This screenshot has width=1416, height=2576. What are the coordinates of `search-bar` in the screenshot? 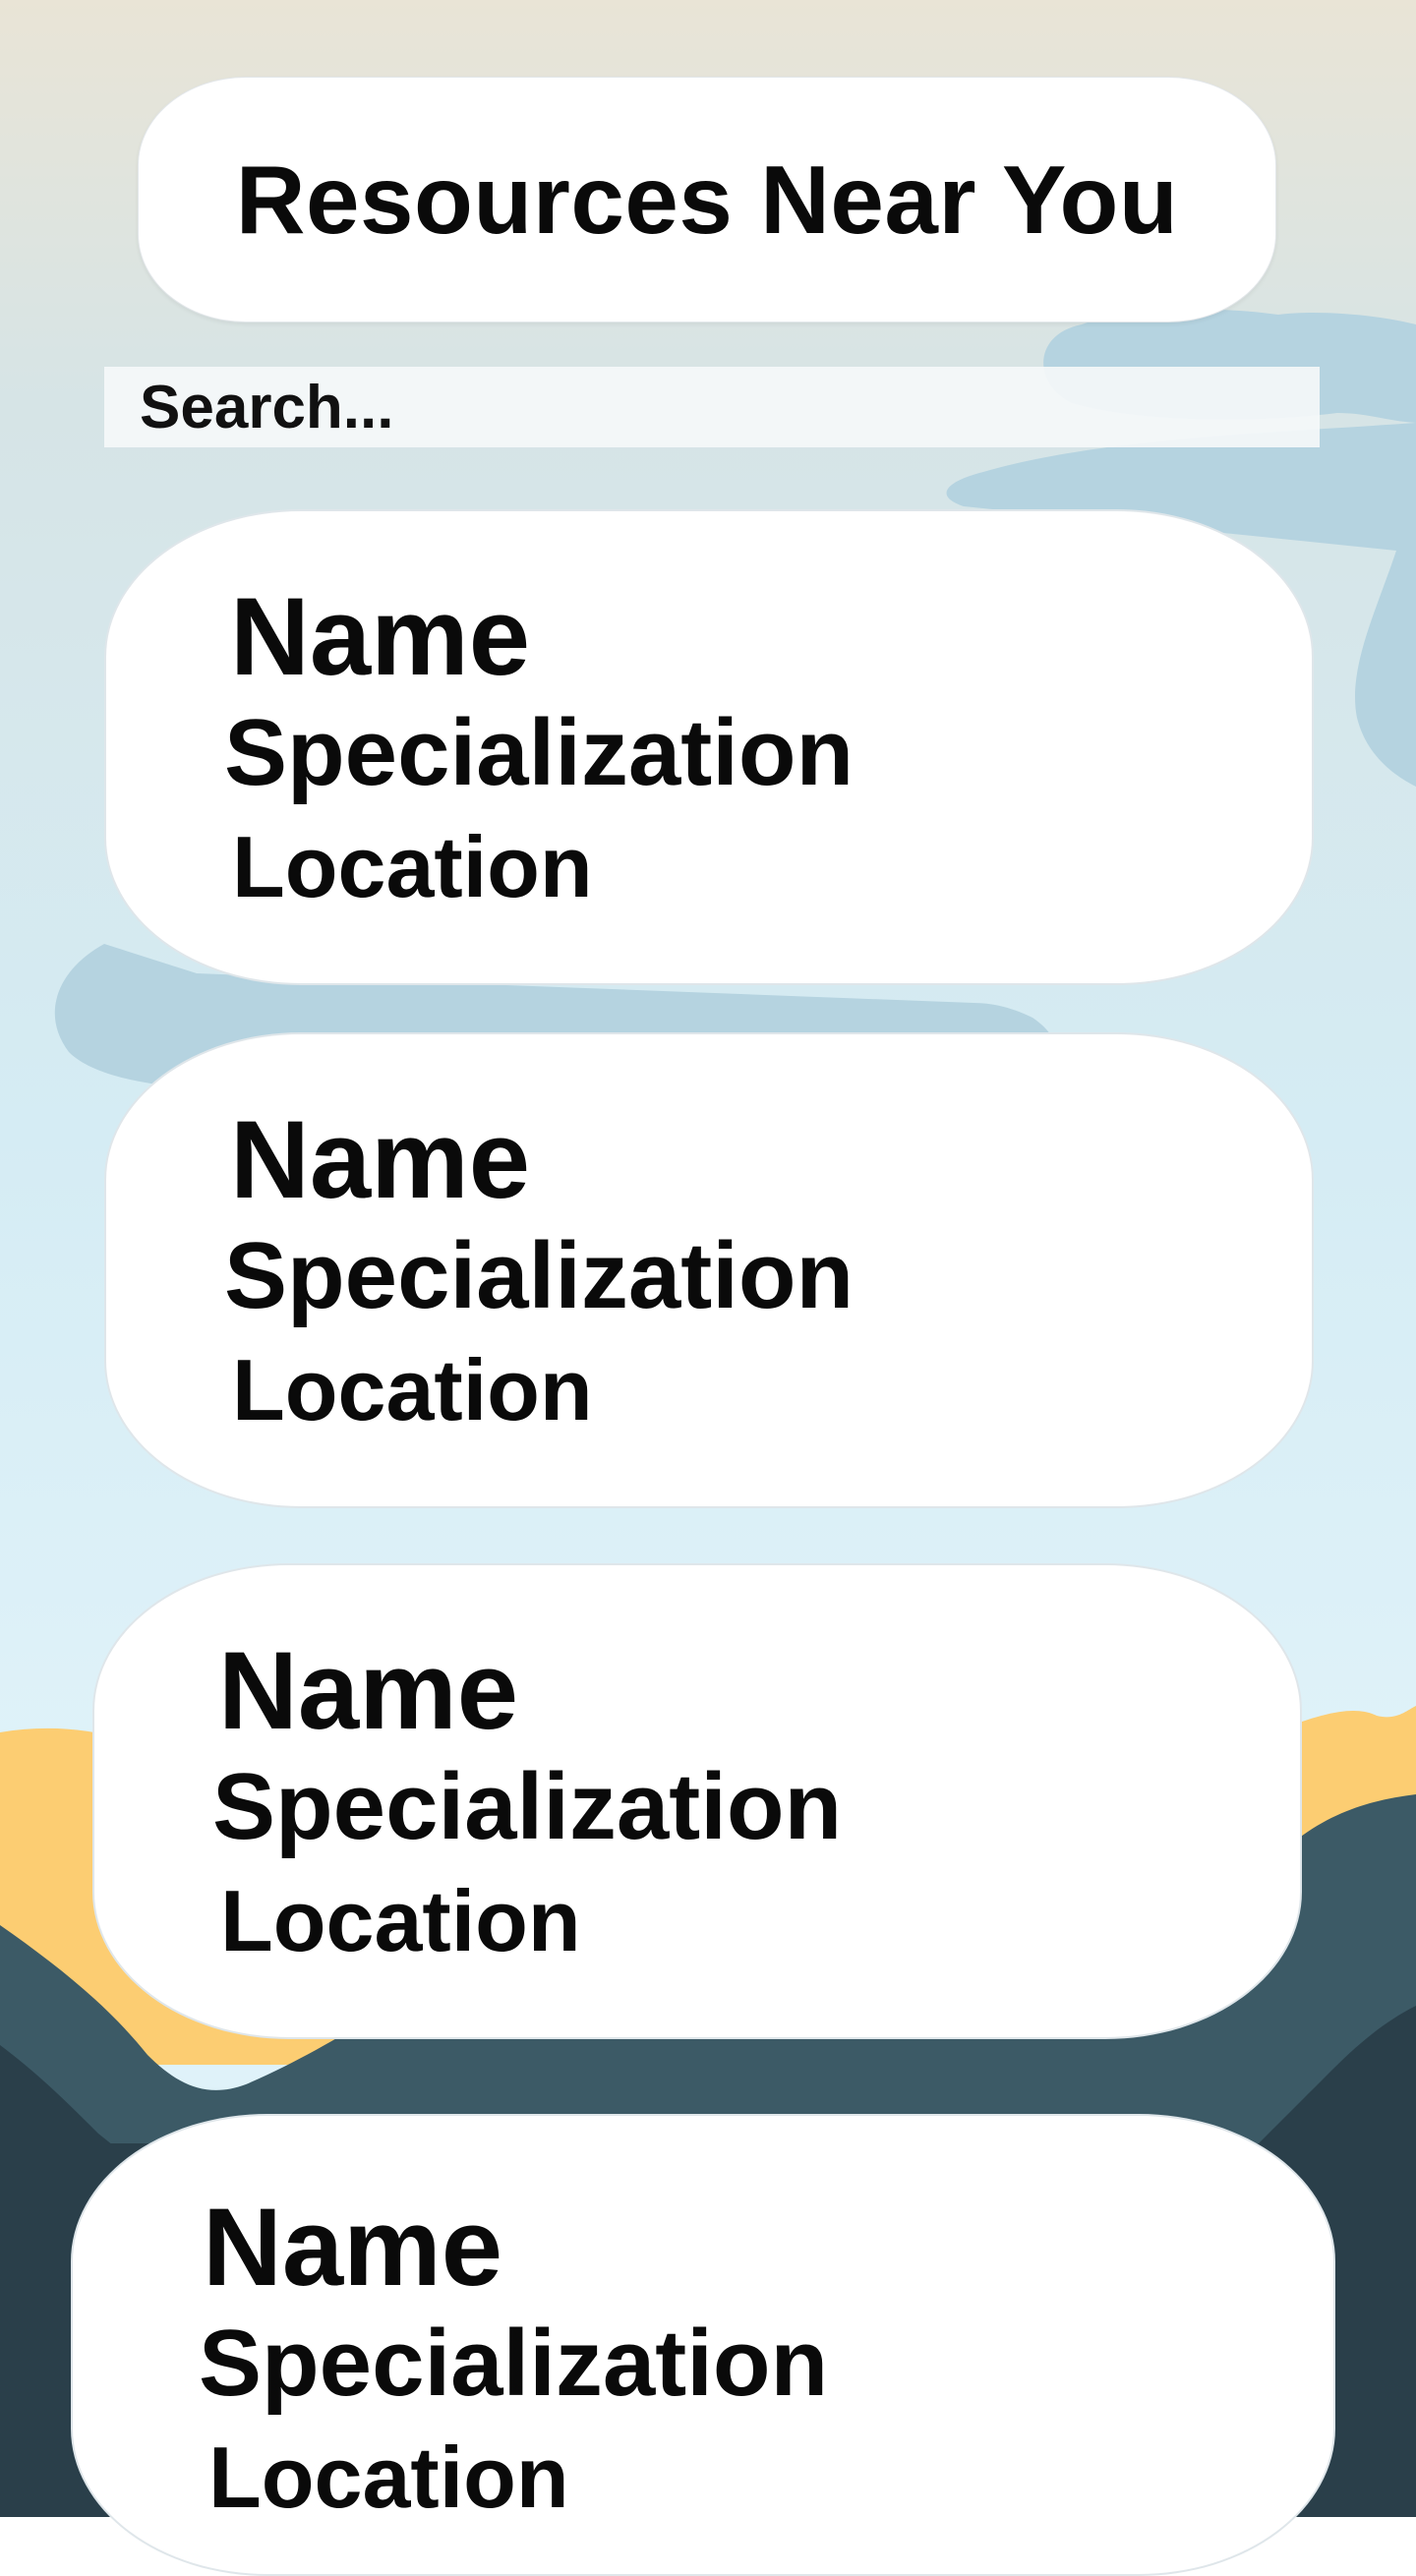 It's located at (712, 407).